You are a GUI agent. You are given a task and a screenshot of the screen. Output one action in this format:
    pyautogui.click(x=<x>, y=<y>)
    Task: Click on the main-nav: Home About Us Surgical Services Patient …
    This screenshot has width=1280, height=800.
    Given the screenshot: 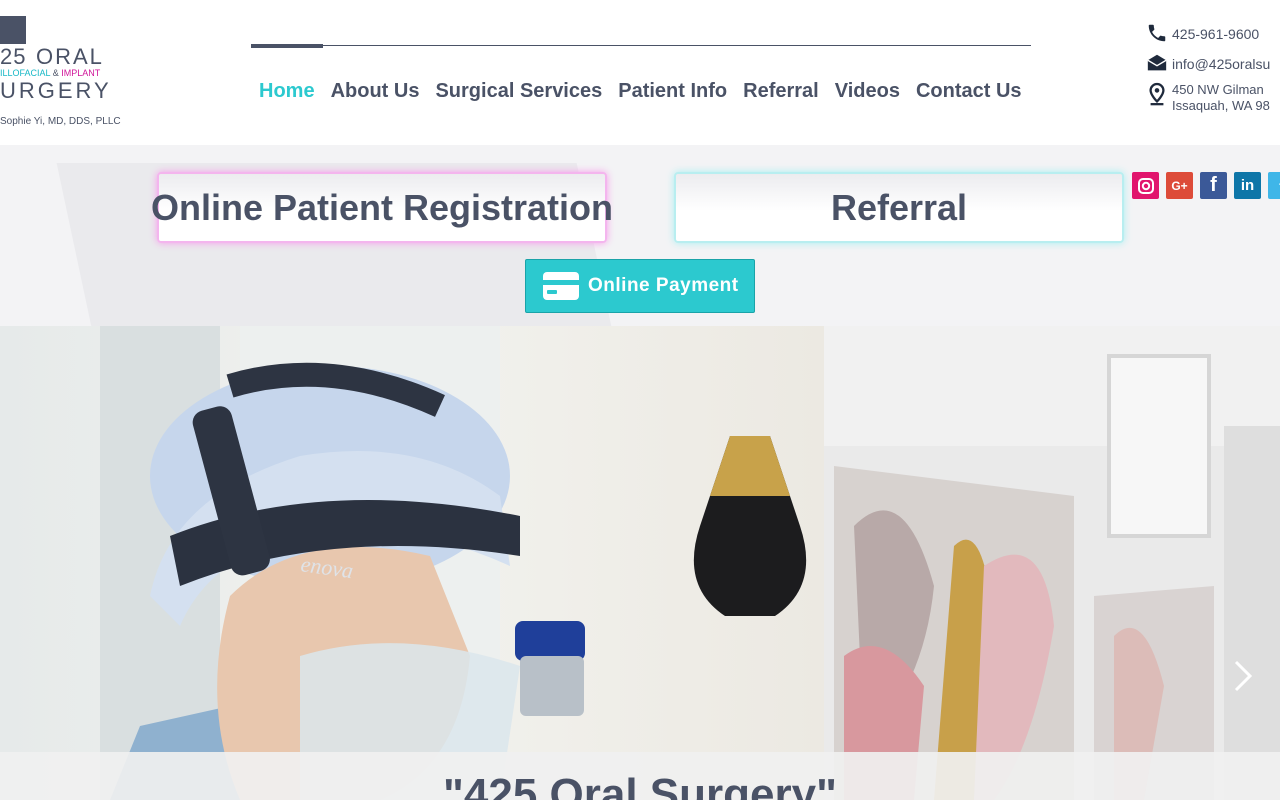 What is the action you would take?
    pyautogui.click(x=640, y=92)
    